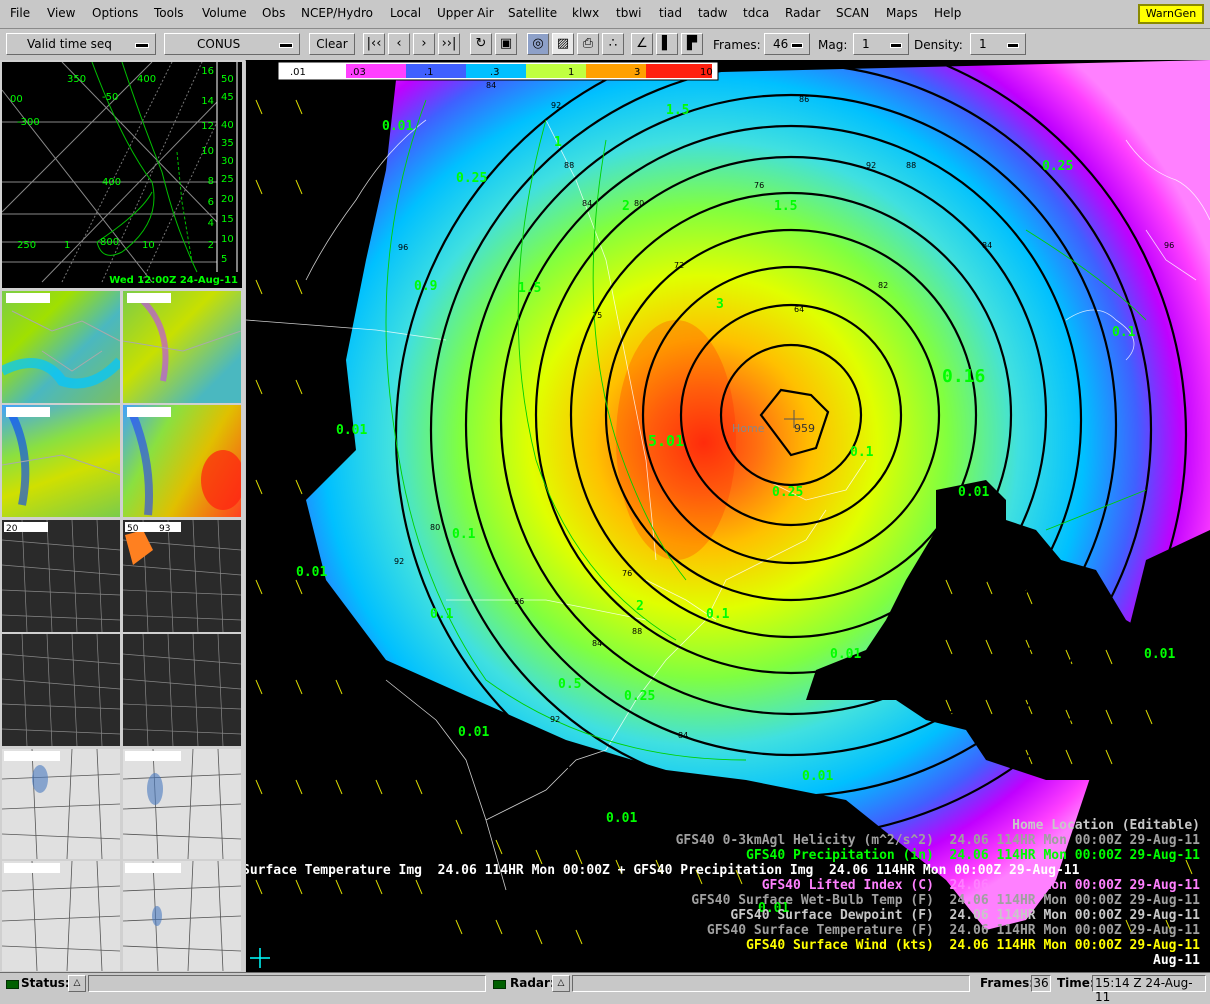 The height and width of the screenshot is (1004, 1210). What do you see at coordinates (173, 280) in the screenshot?
I see `skewt-time-label: Wed 12:00Z 24-Aug-11` at bounding box center [173, 280].